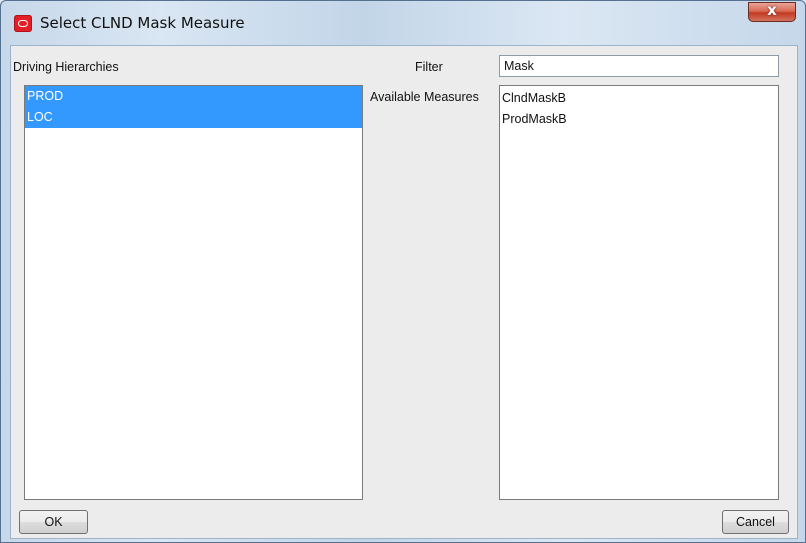 This screenshot has height=543, width=806. I want to click on close-icon: x, so click(772, 10).